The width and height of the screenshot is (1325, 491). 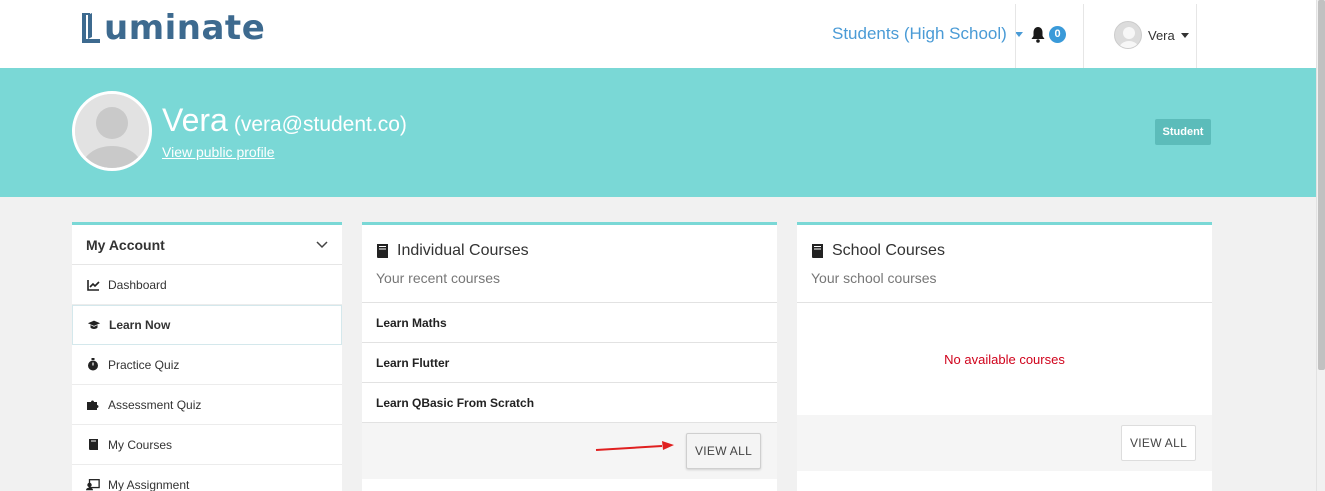 What do you see at coordinates (93, 484) in the screenshot?
I see `assignment-icon` at bounding box center [93, 484].